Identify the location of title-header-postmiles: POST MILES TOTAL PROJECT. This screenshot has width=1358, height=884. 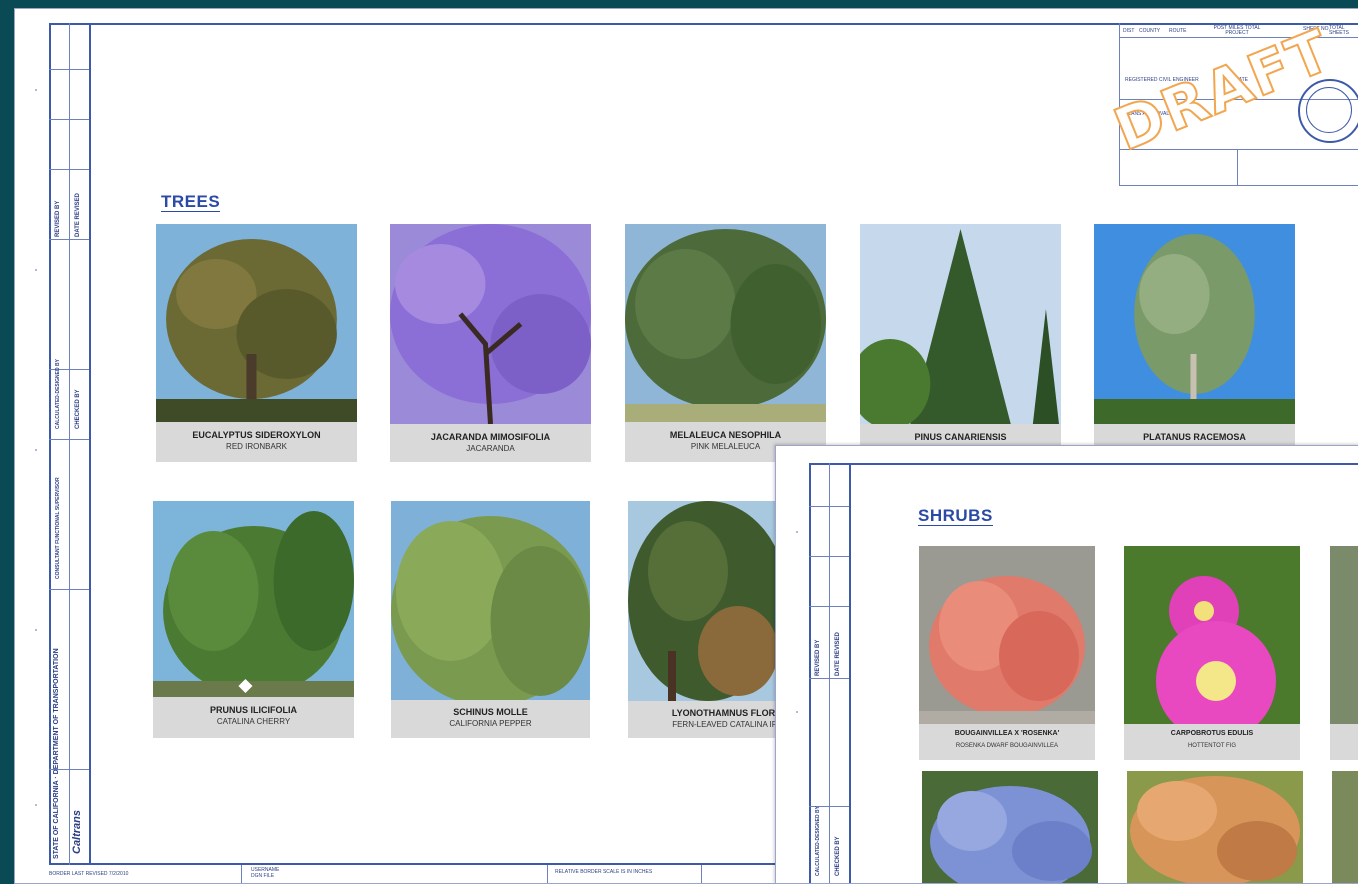
(1237, 30).